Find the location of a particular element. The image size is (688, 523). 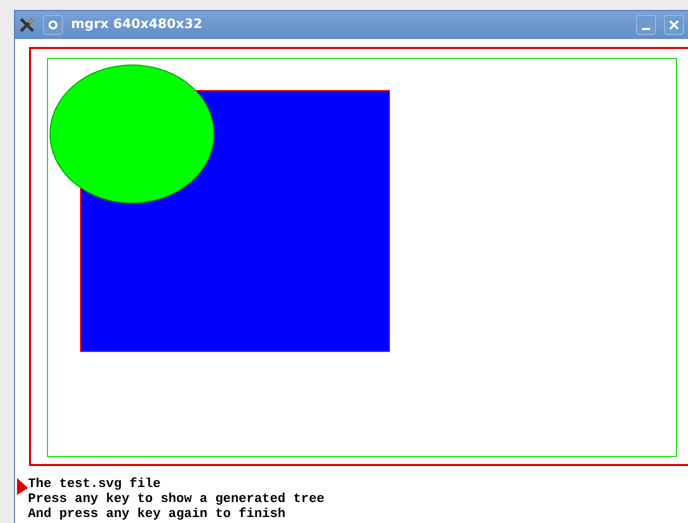

close-icon is located at coordinates (674, 25).